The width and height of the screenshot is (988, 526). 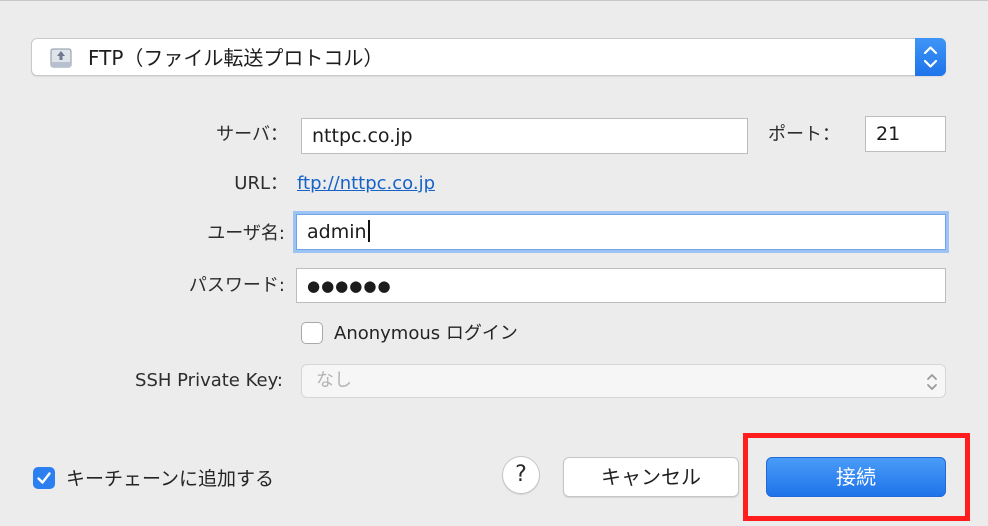 I want to click on connect-button-highlight, so click(x=856, y=477).